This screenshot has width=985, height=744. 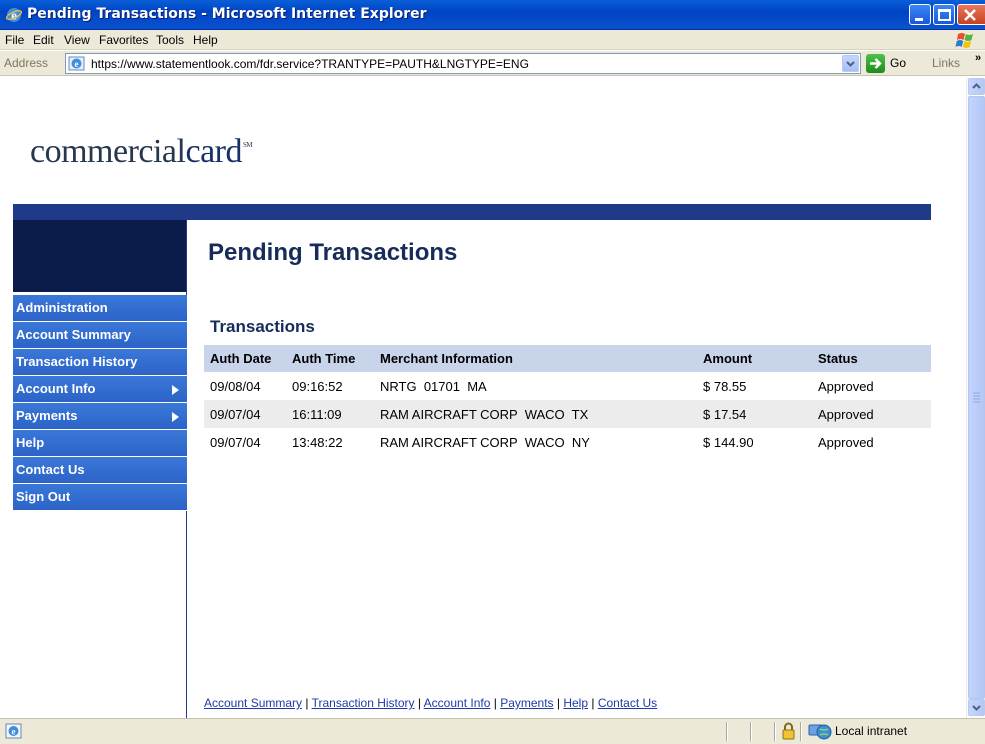 I want to click on close-icon, so click(x=970, y=15).